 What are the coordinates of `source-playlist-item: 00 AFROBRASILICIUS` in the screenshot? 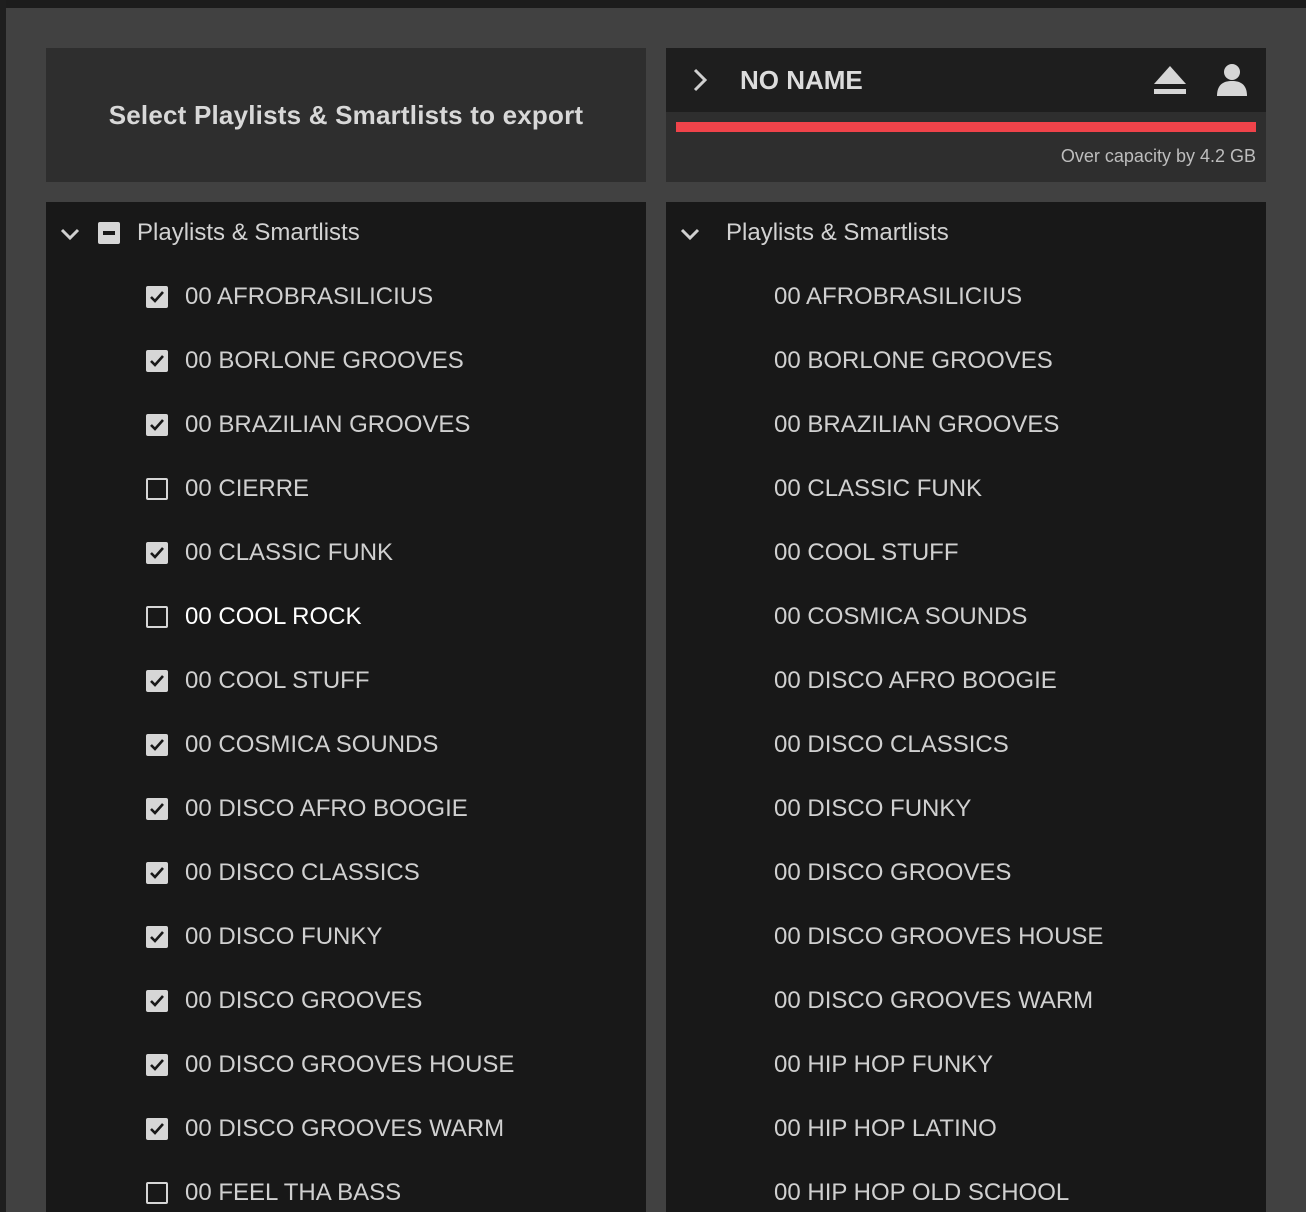 It's located at (346, 296).